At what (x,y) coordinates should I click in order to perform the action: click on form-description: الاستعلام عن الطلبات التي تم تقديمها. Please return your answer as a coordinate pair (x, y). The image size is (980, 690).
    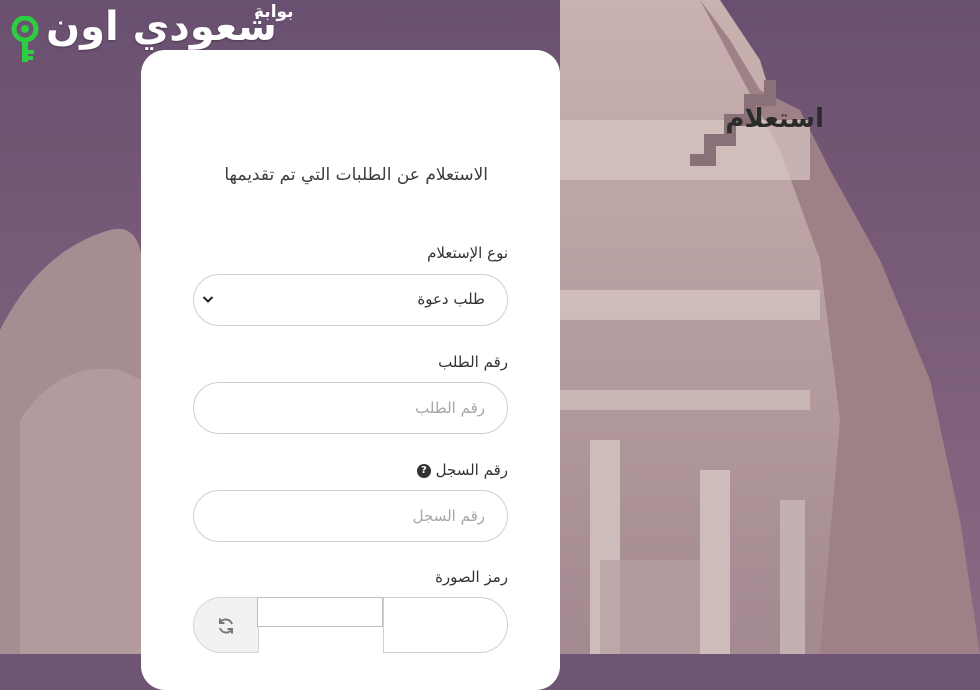
    Looking at the image, I should click on (356, 175).